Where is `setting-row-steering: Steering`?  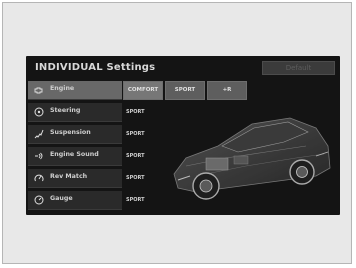 setting-row-steering: Steering is located at coordinates (75, 112).